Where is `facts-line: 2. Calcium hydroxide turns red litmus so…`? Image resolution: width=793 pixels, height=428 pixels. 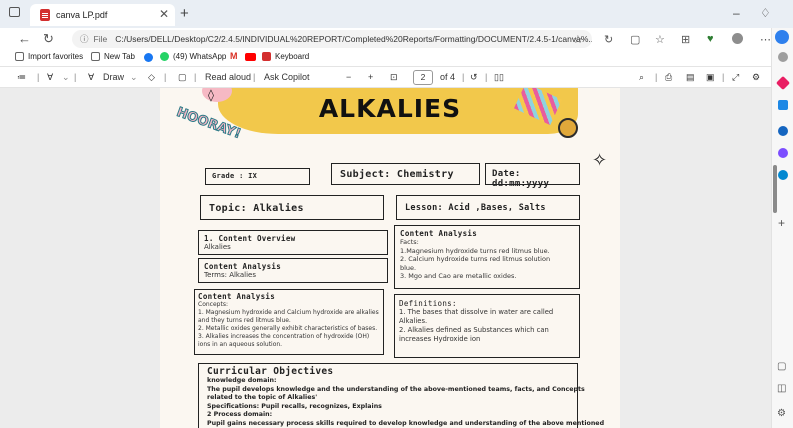 facts-line: 2. Calcium hydroxide turns red litmus so… is located at coordinates (475, 259).